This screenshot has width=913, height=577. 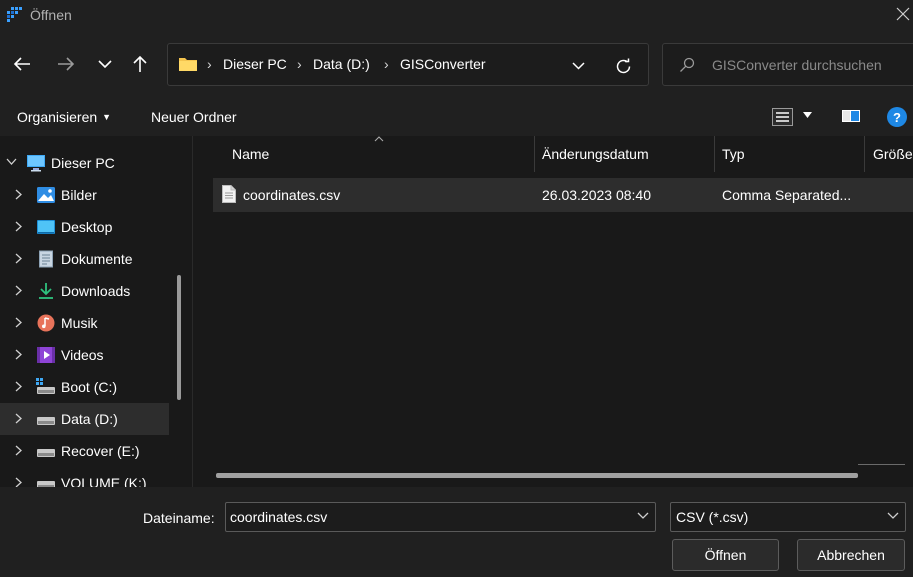 I want to click on nav-item-this-pc: Dieser PC, so click(x=84, y=163).